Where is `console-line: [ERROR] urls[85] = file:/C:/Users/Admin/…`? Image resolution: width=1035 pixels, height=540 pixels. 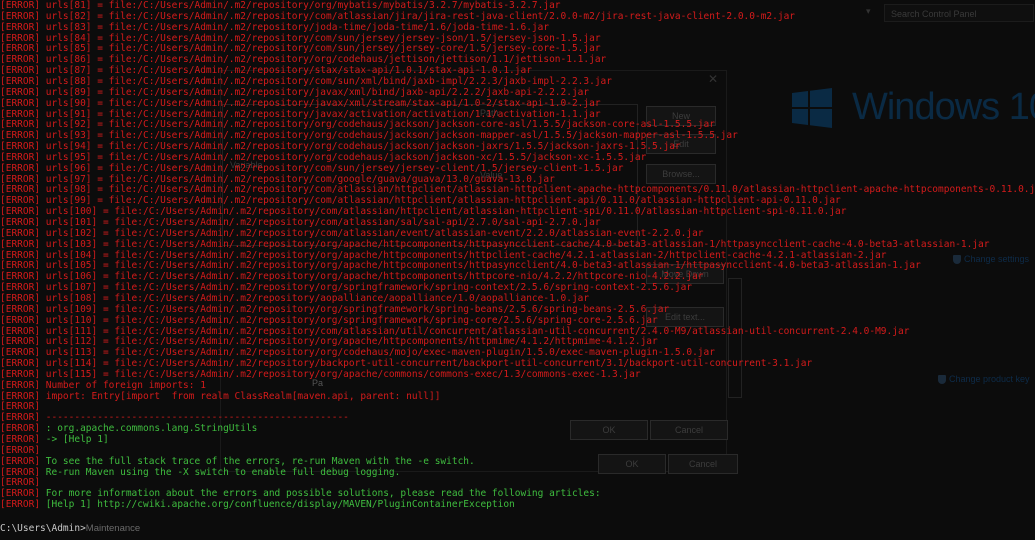 console-line: [ERROR] urls[85] = file:/C:/Users/Admin/… is located at coordinates (300, 48).